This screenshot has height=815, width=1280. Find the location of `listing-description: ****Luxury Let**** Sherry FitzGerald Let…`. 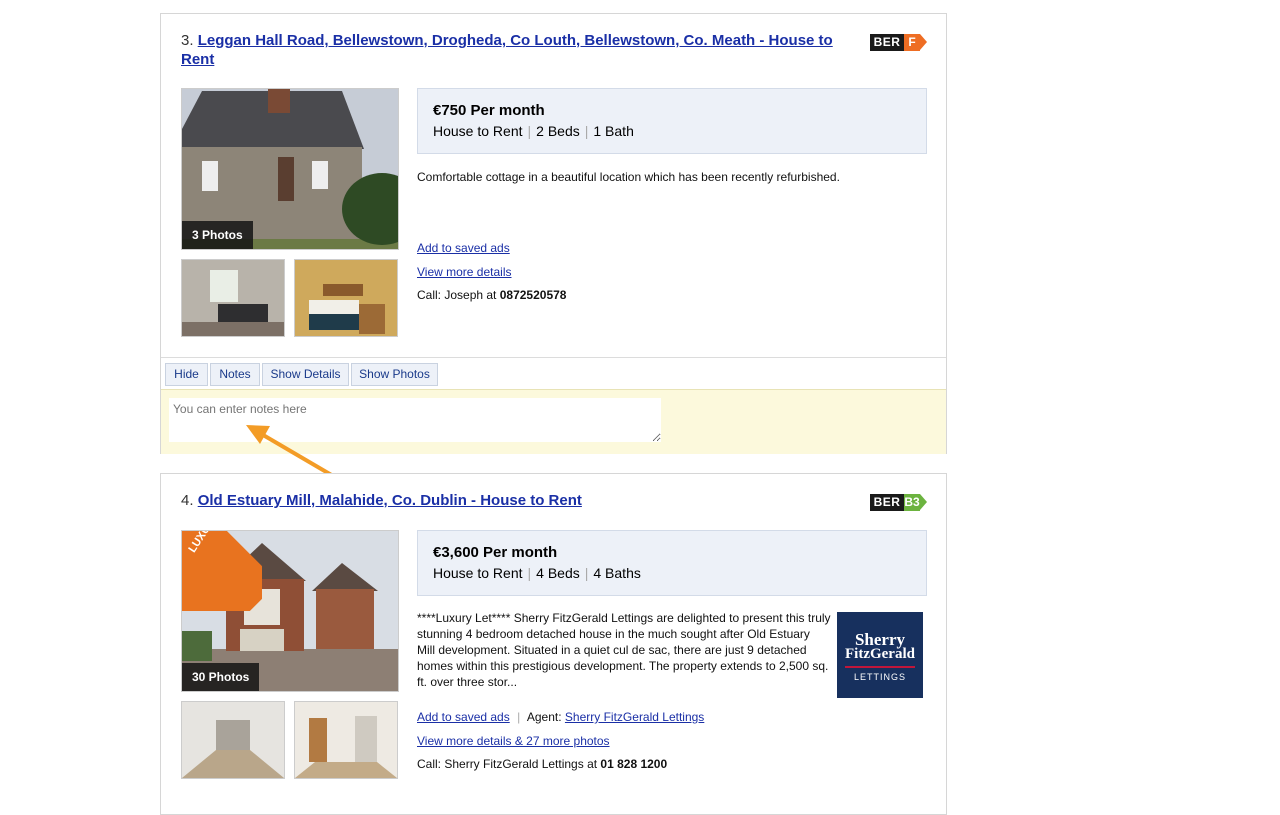

listing-description: ****Luxury Let**** Sherry FitzGerald Let… is located at coordinates (624, 650).